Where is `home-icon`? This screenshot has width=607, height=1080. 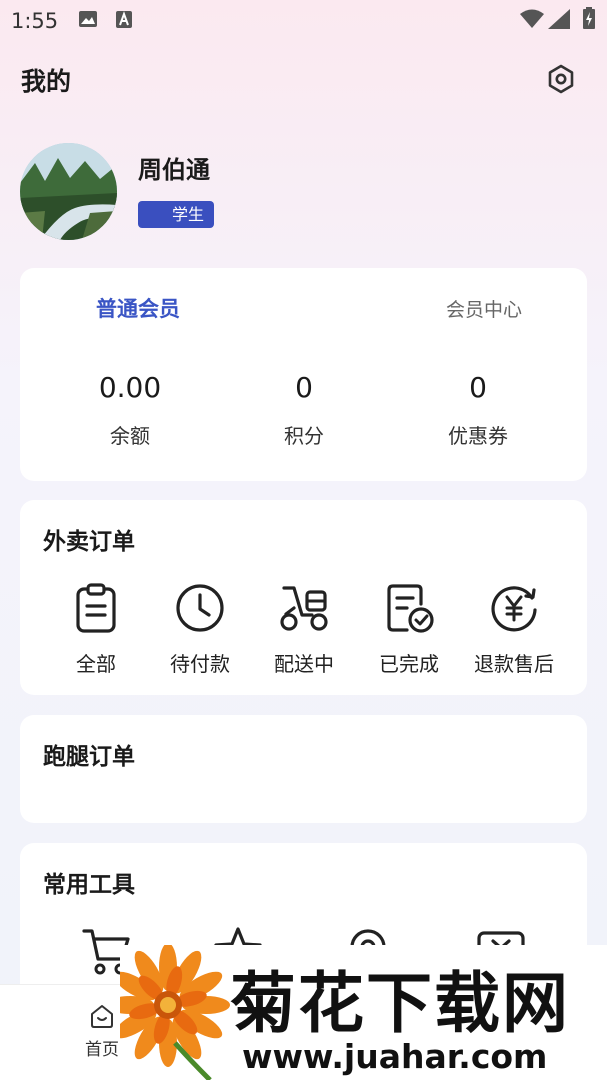 home-icon is located at coordinates (102, 1016).